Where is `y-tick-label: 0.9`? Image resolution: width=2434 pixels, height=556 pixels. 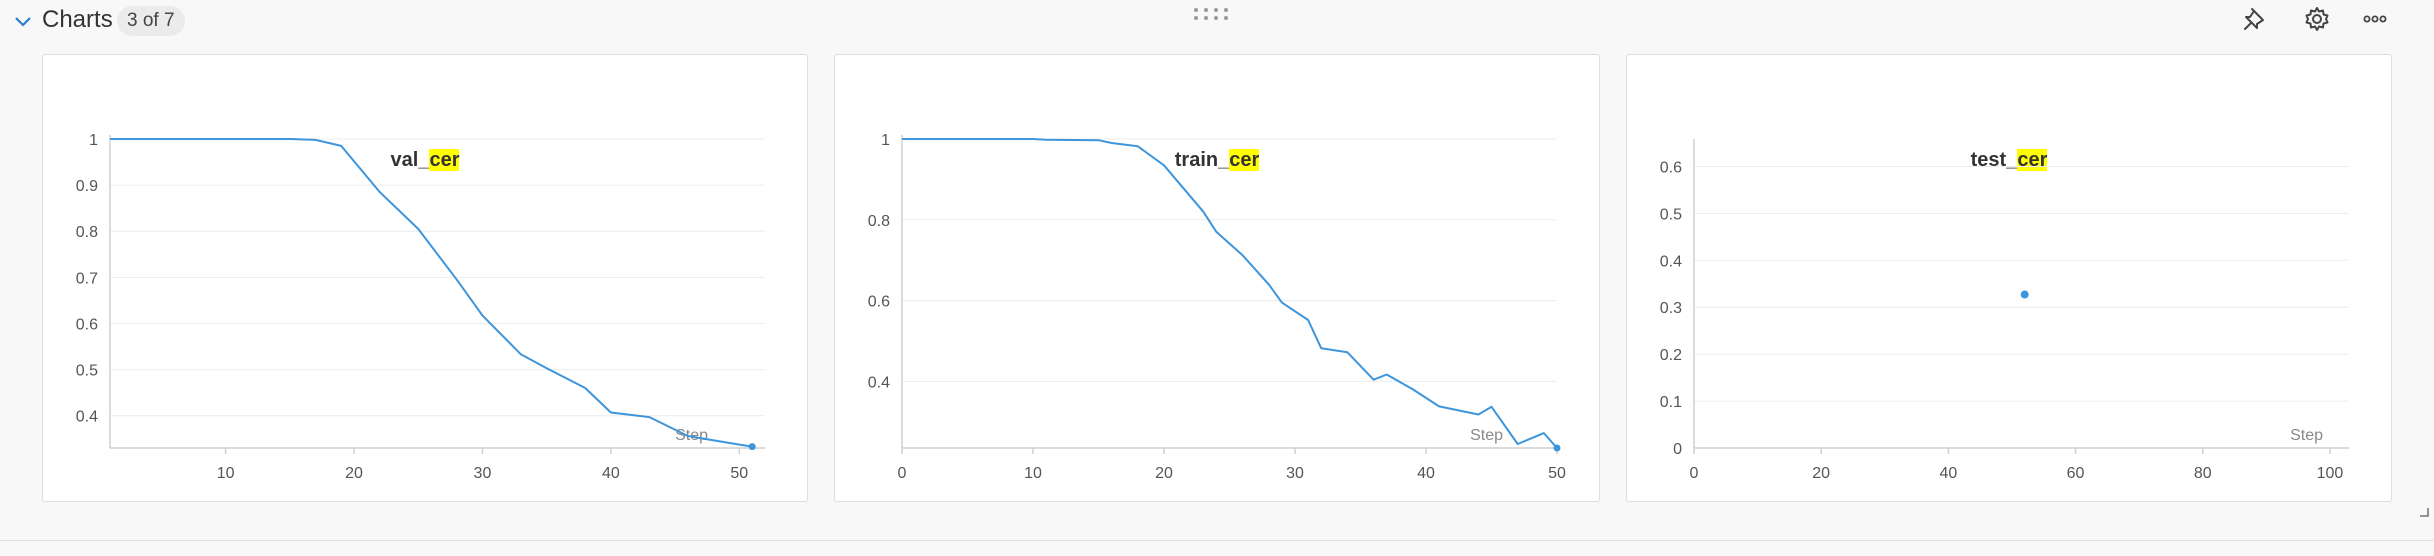 y-tick-label: 0.9 is located at coordinates (87, 186).